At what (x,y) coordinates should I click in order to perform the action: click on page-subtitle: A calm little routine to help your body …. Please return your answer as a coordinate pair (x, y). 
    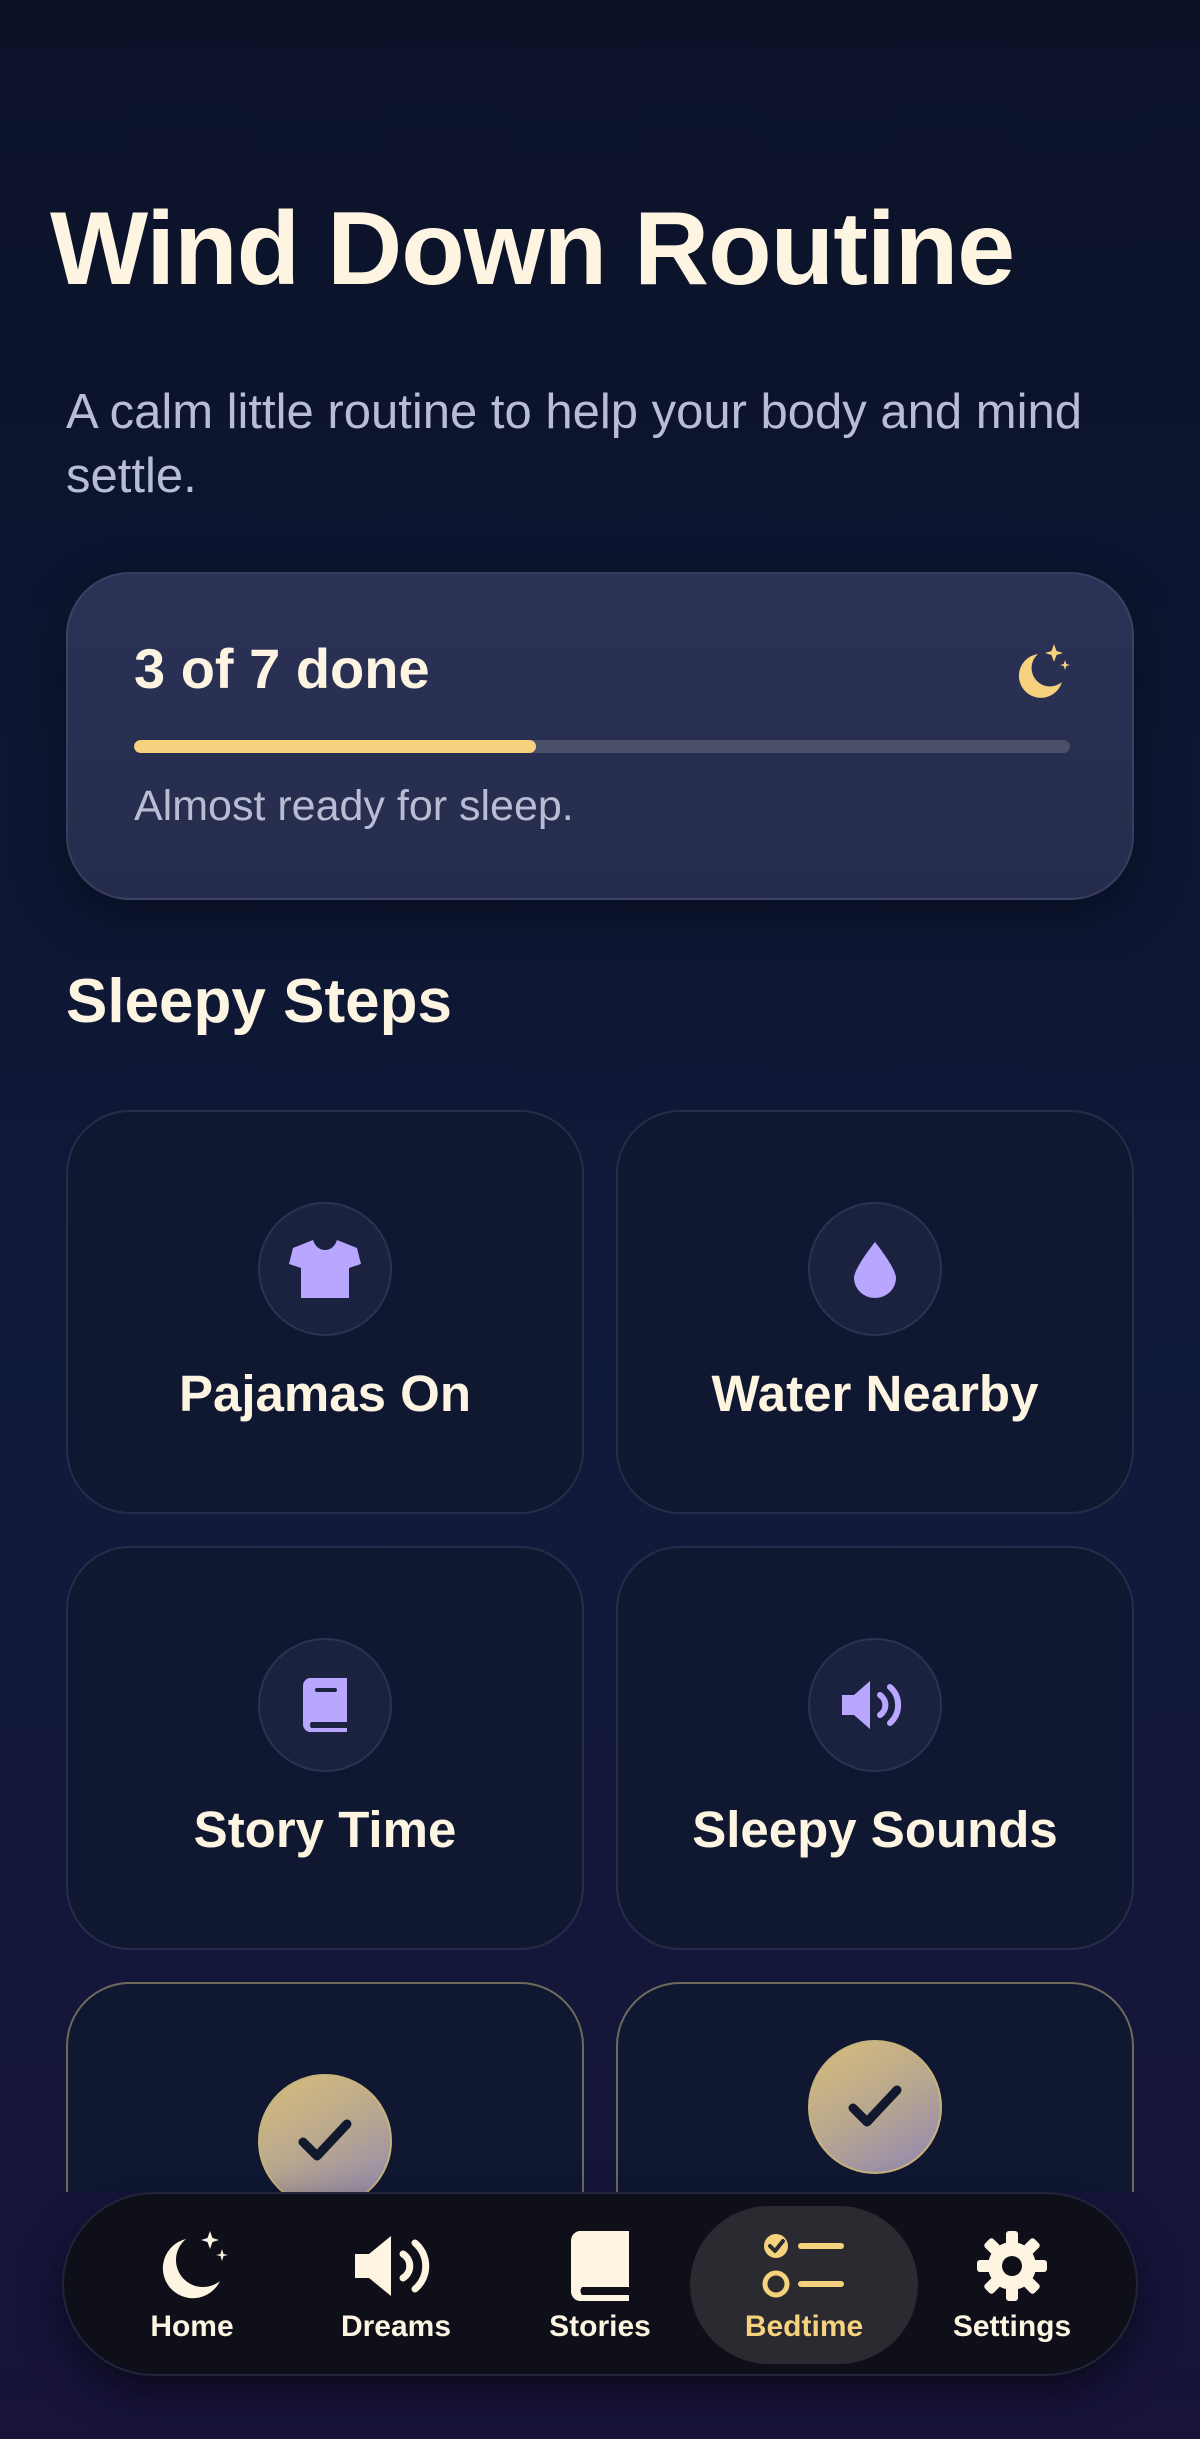
    Looking at the image, I should click on (574, 444).